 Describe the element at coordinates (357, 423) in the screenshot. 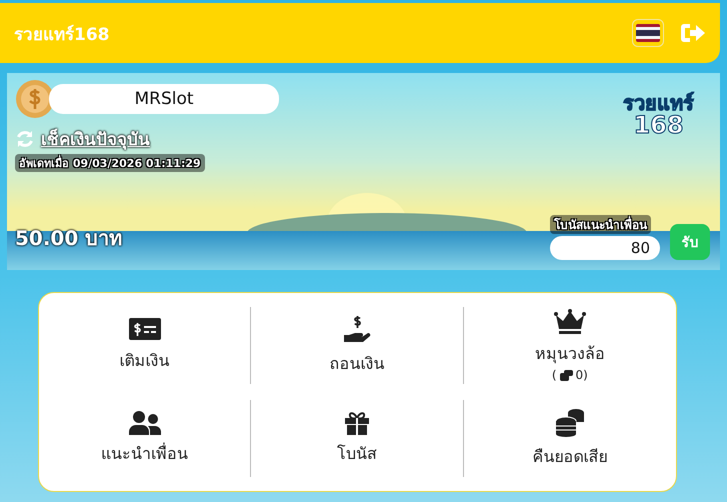

I see `gift-icon` at that location.